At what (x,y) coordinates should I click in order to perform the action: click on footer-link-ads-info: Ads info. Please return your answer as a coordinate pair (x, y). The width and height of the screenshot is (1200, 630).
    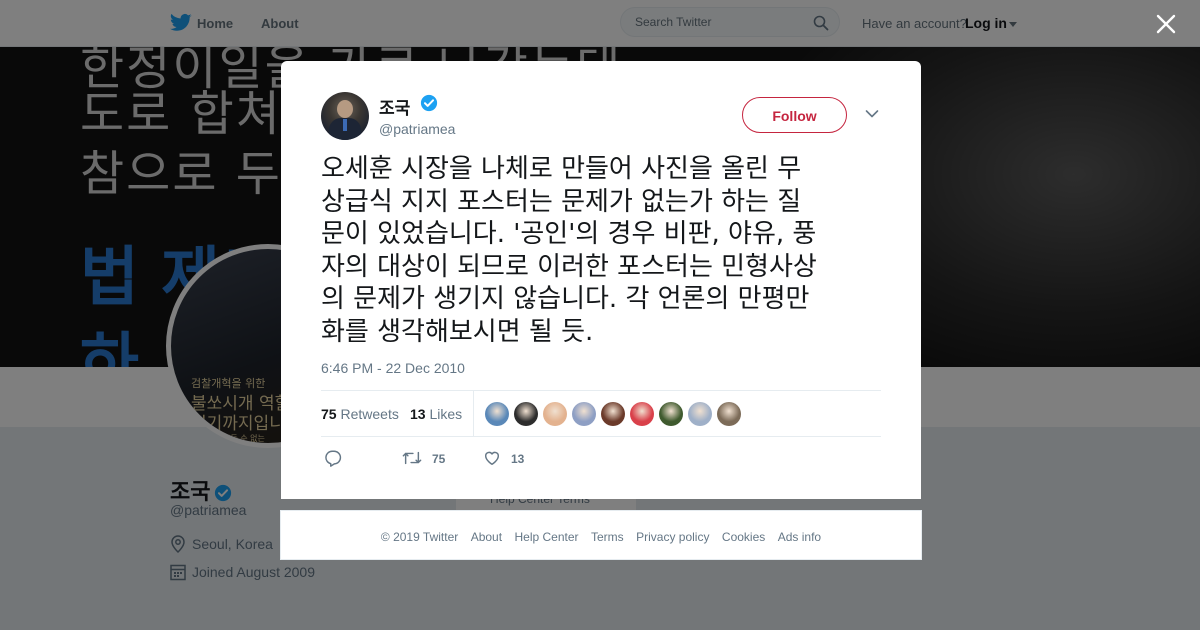
    Looking at the image, I should click on (799, 537).